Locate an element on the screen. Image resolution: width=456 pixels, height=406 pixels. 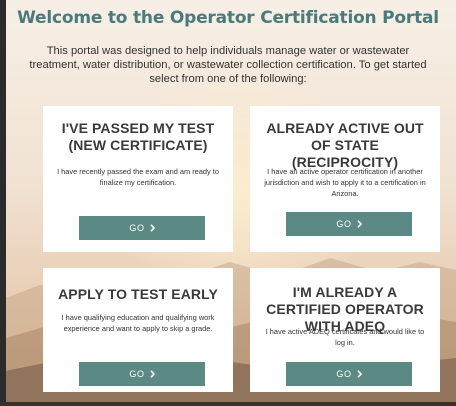
go-button-new-certificate: GO is located at coordinates (142, 228).